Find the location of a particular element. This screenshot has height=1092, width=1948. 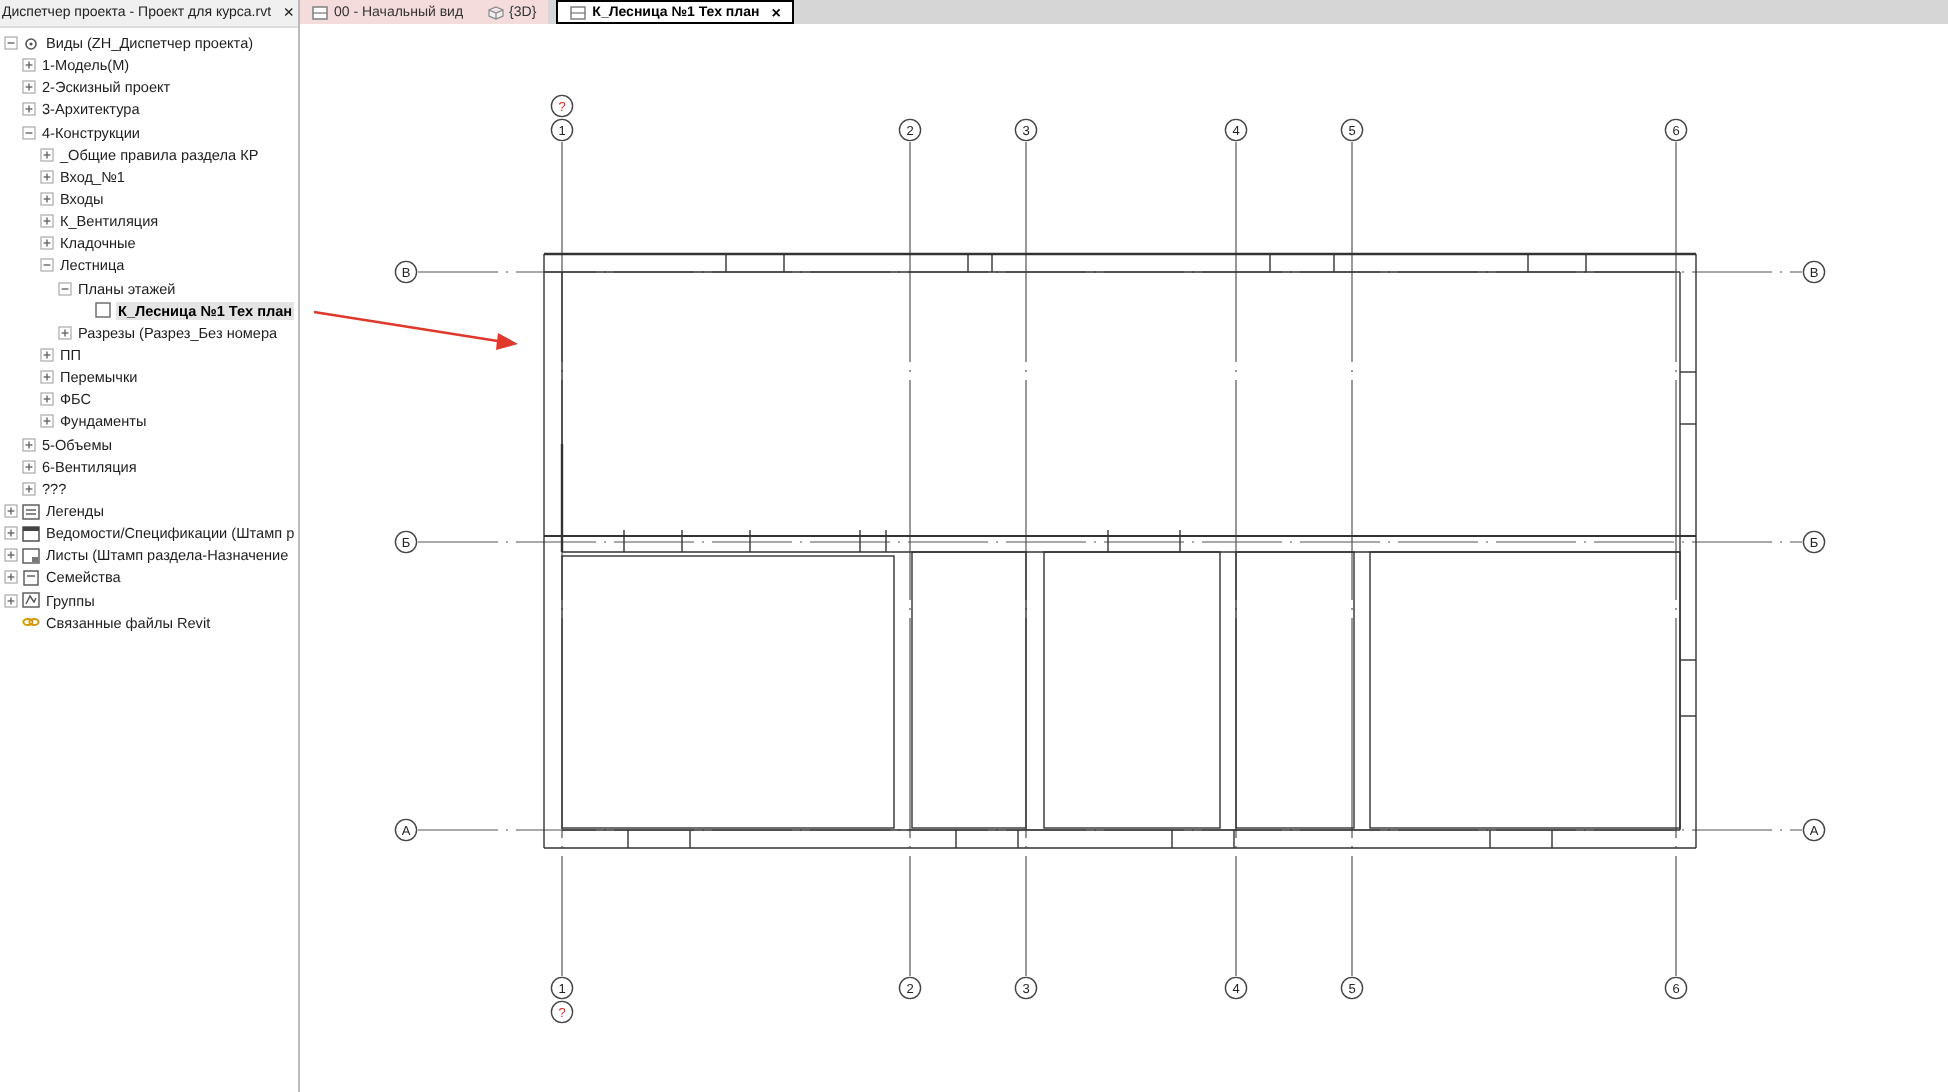

table-icon is located at coordinates (31, 533).